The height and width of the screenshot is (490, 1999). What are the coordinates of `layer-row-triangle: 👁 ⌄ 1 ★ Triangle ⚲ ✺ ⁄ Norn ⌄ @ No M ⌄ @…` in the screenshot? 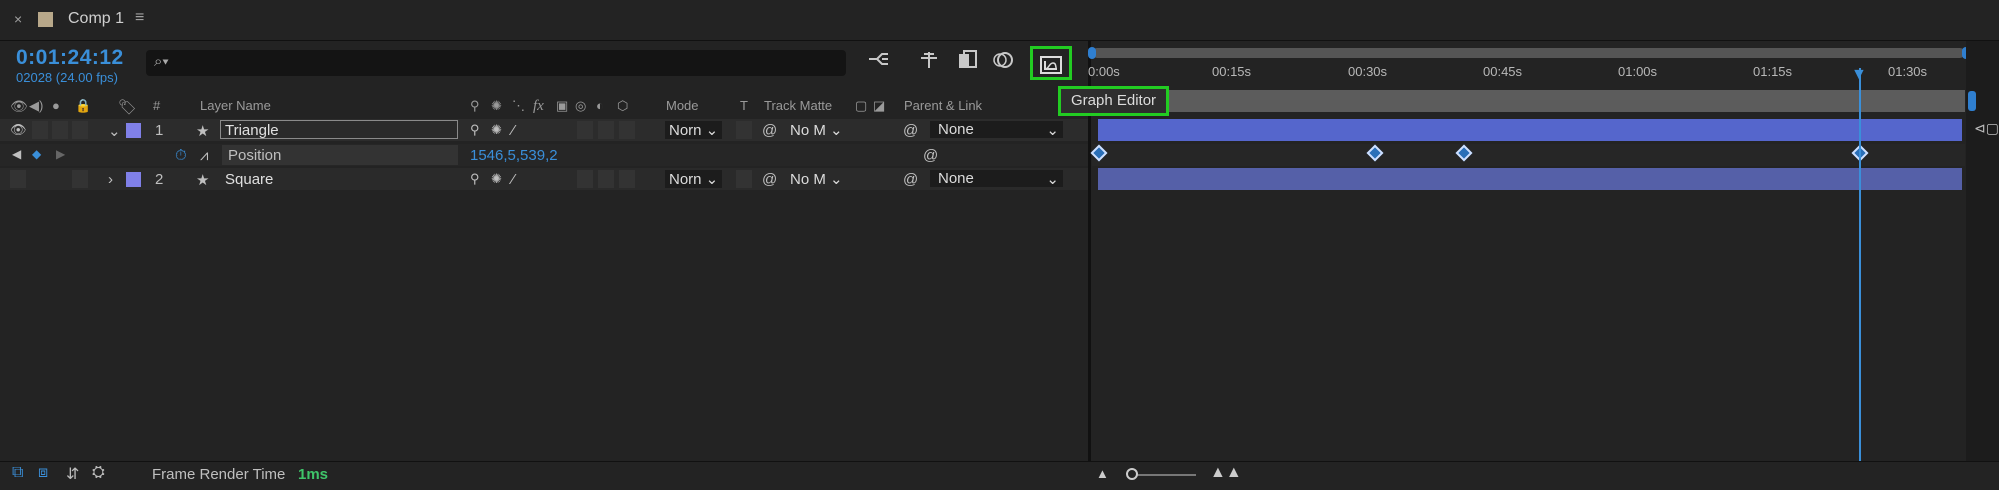 It's located at (544, 130).